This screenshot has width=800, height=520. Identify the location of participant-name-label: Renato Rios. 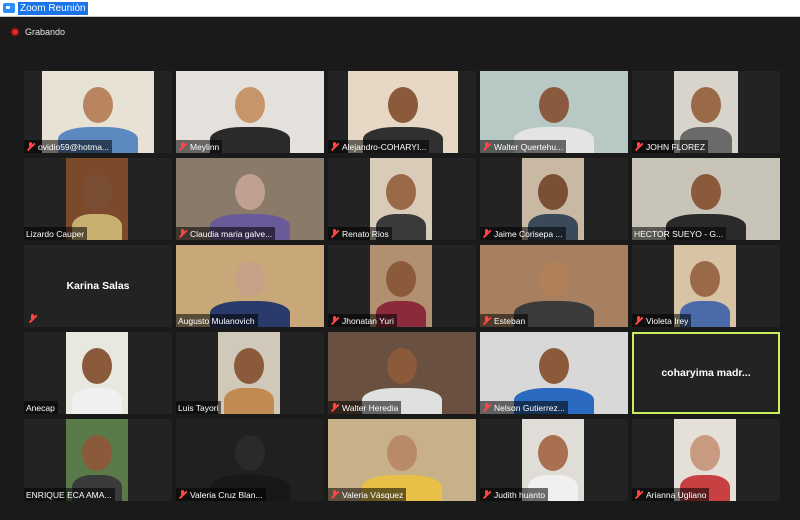
(360, 233).